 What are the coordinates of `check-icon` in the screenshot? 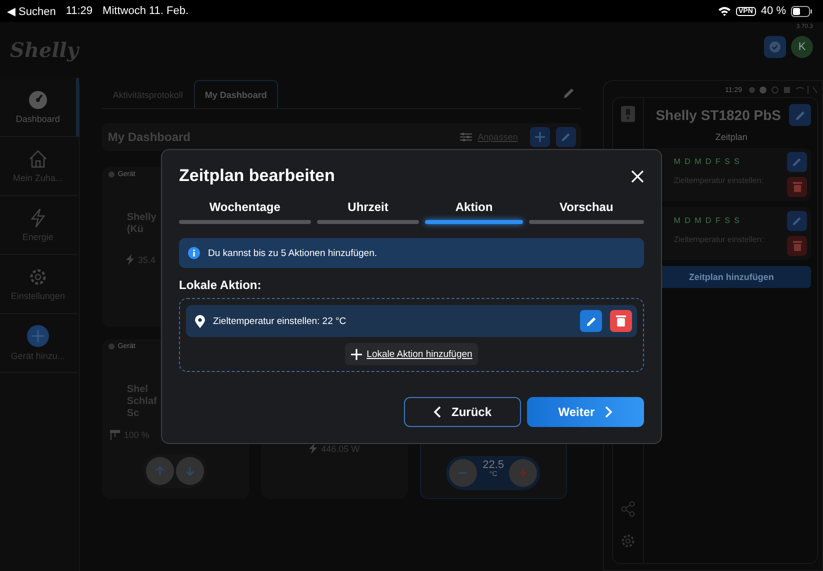 It's located at (775, 47).